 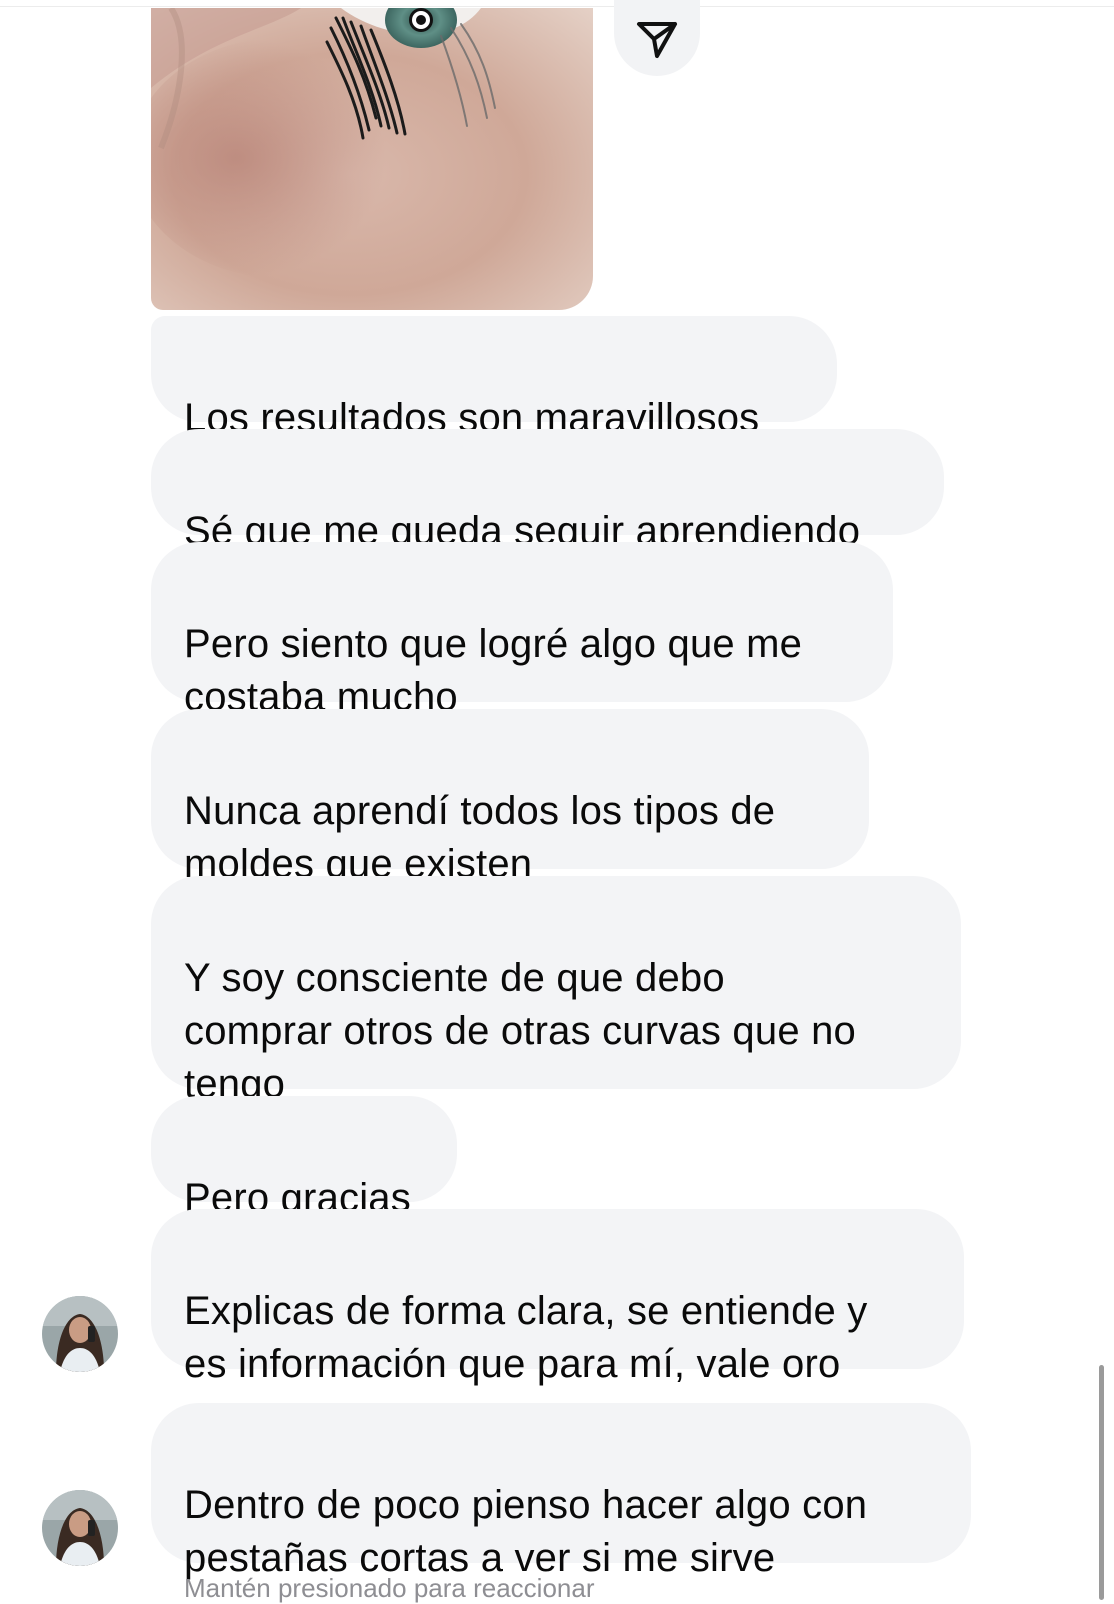 I want to click on eye-photo-image, so click(x=372, y=159).